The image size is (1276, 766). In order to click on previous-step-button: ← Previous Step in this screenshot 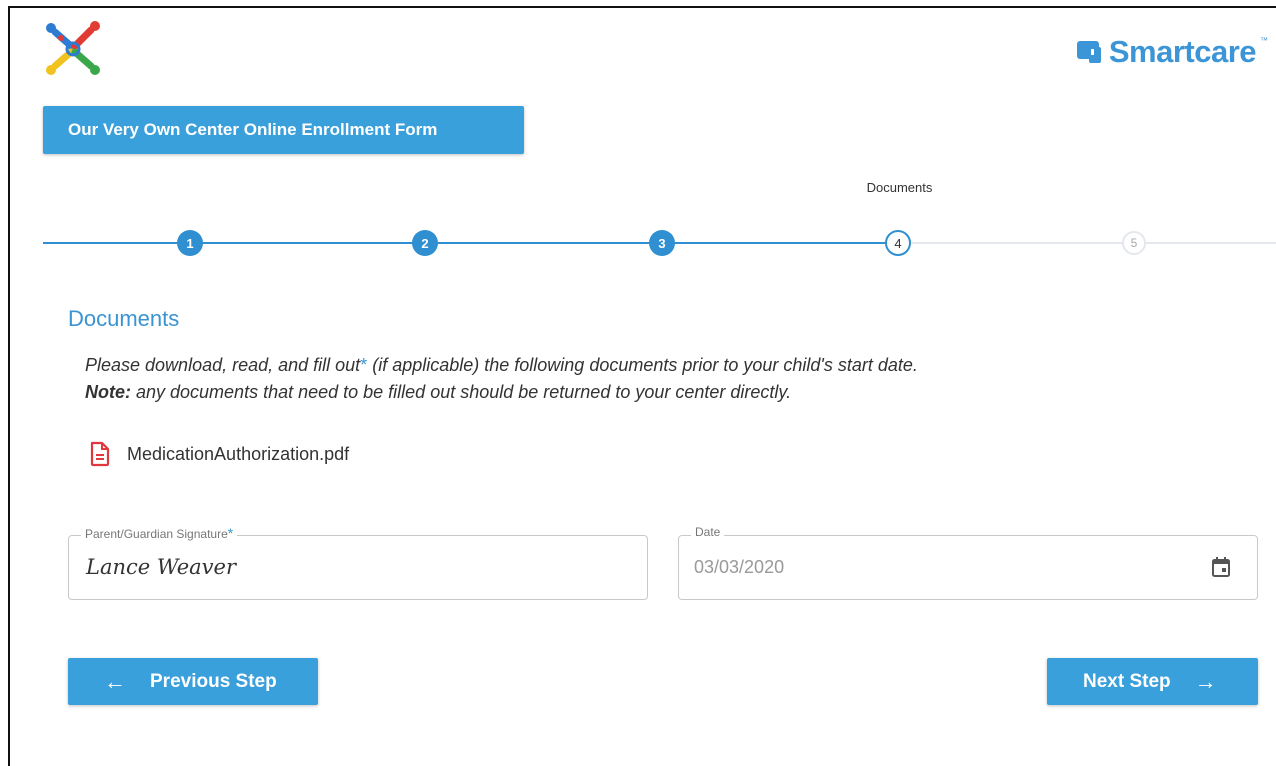, I will do `click(193, 681)`.